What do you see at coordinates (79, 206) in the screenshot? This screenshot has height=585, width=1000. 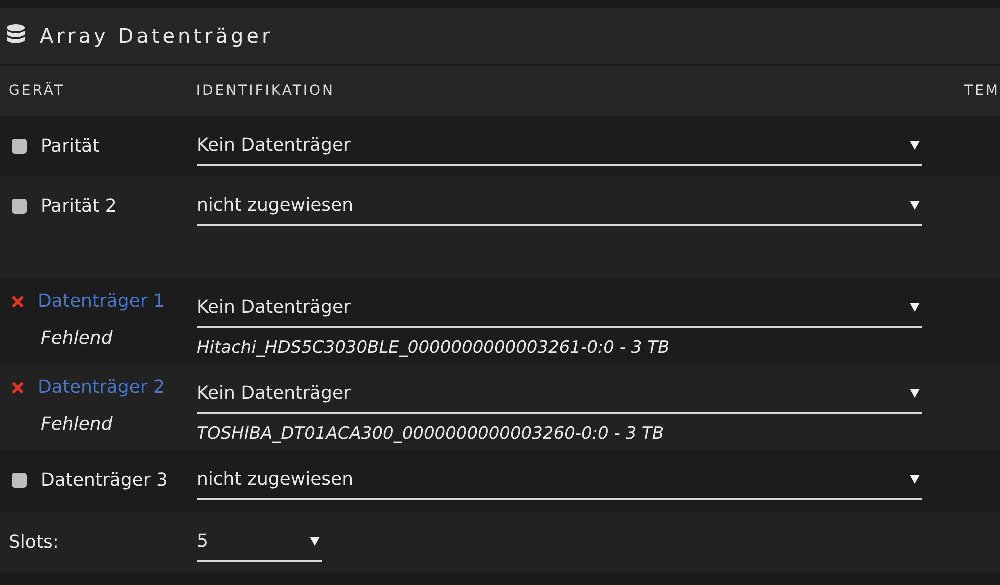 I see `device-name: Parität 2` at bounding box center [79, 206].